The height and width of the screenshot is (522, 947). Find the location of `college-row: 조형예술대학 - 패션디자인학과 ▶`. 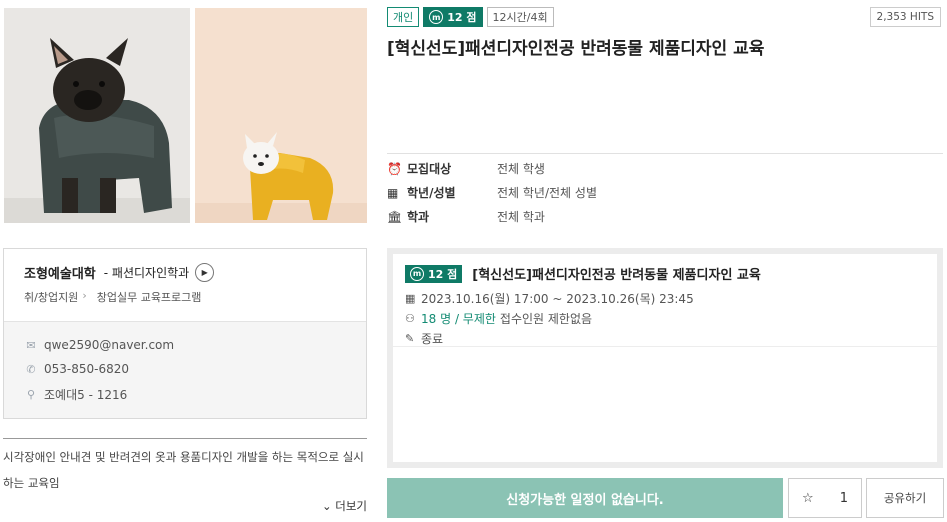

college-row: 조형예술대학 - 패션디자인학과 ▶ is located at coordinates (119, 272).